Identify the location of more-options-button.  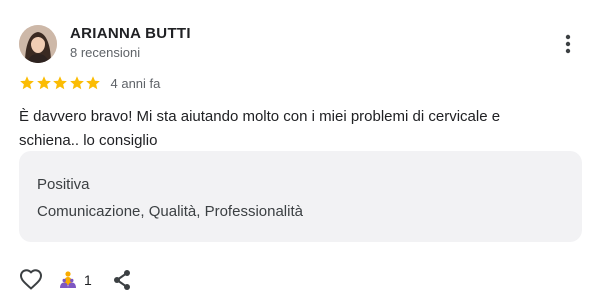
(568, 44).